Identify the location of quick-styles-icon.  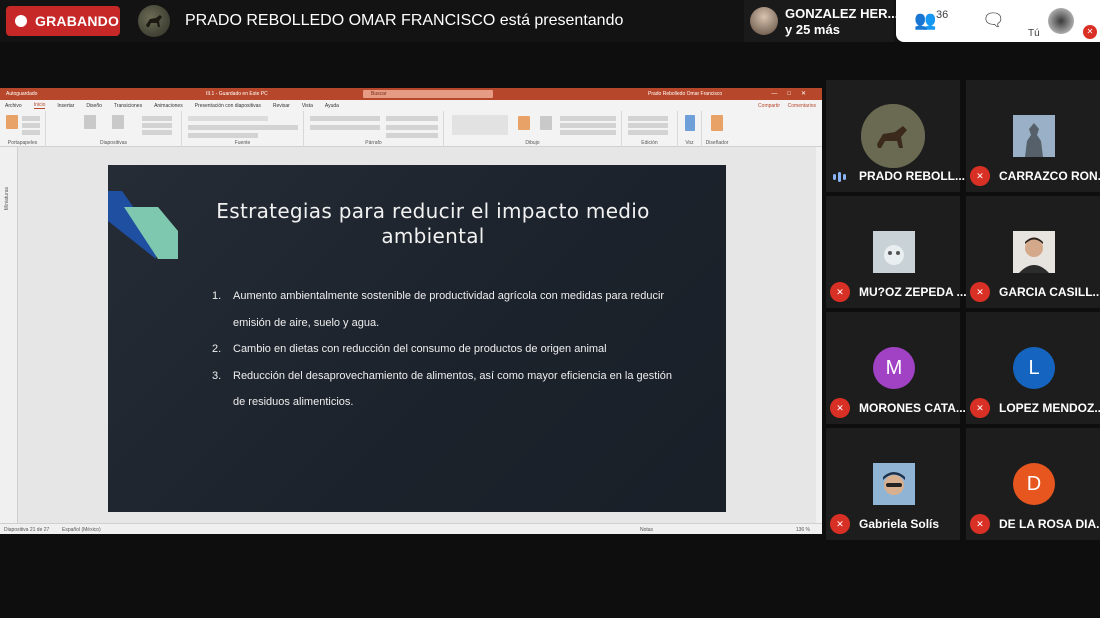
(546, 123).